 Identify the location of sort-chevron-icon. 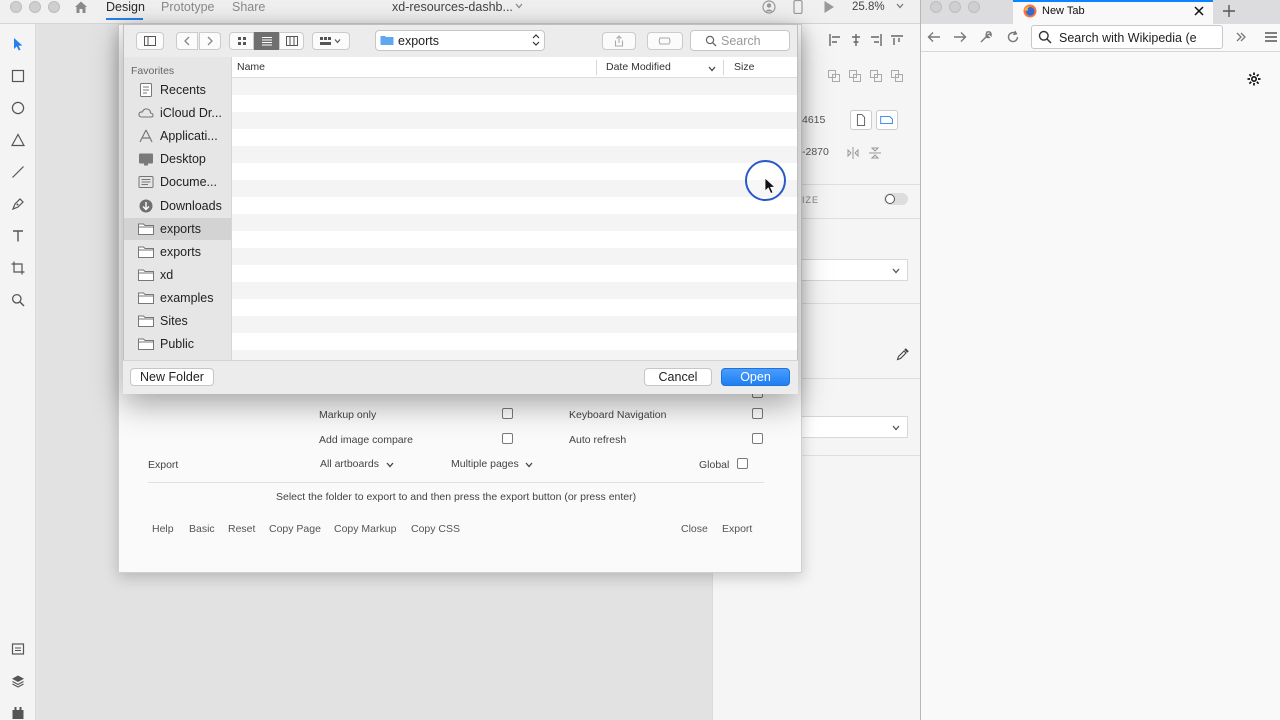
(712, 68).